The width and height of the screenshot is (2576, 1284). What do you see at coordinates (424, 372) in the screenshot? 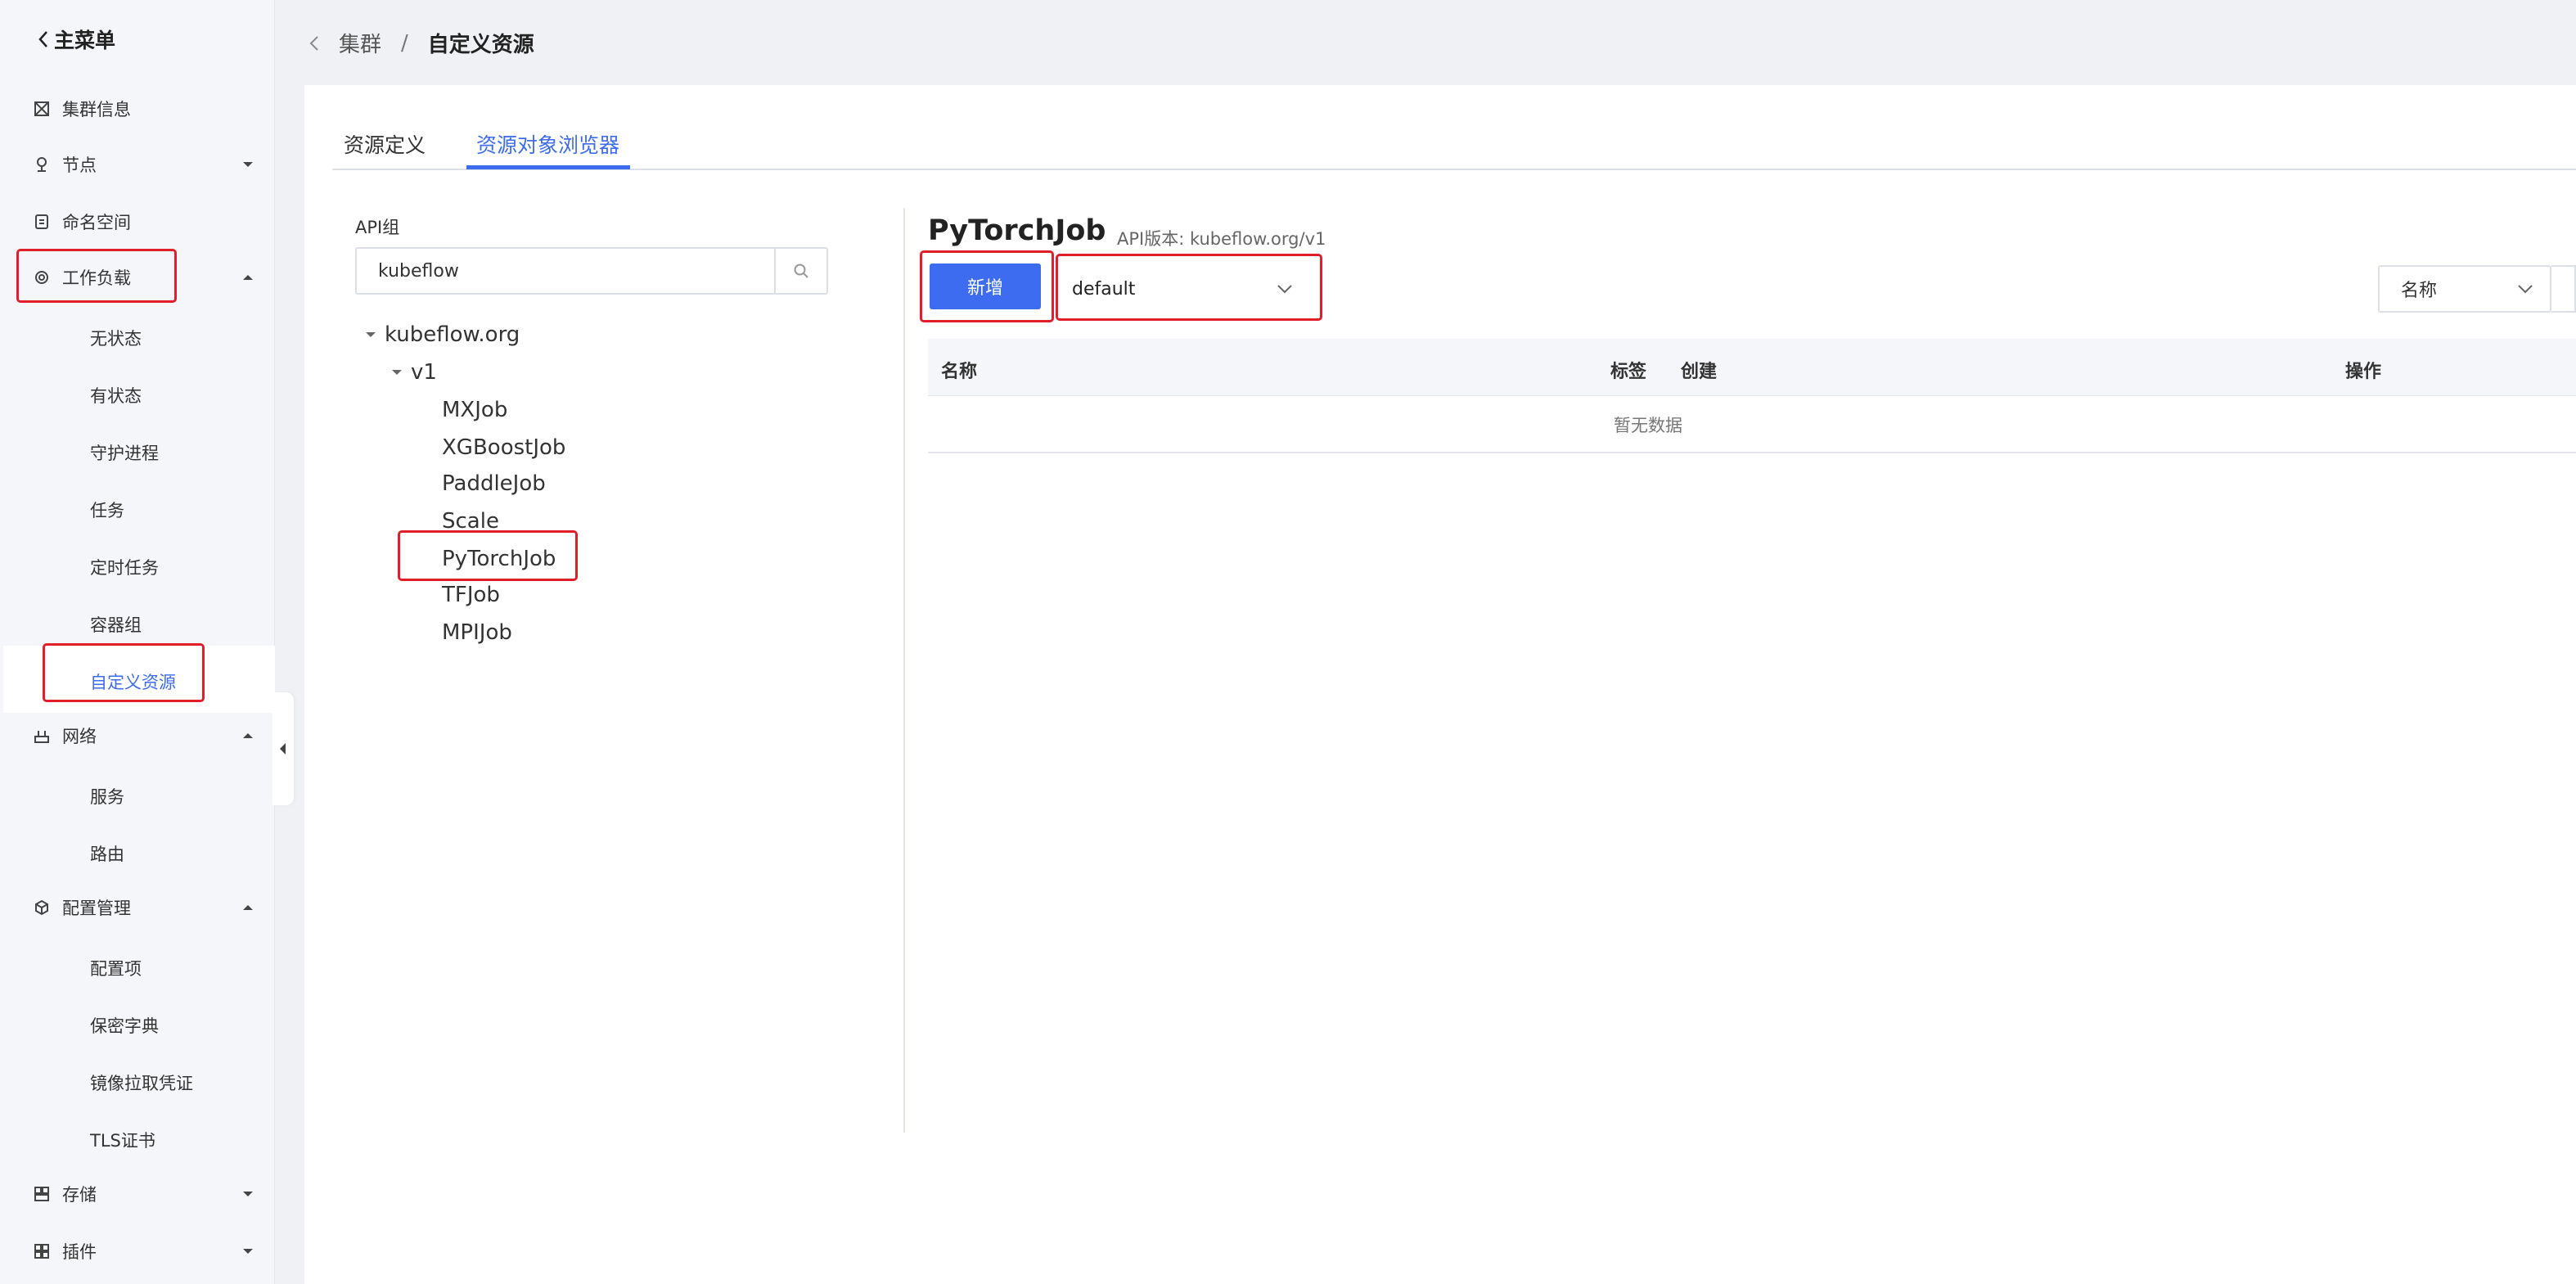
I see `tree-node-label: v1` at bounding box center [424, 372].